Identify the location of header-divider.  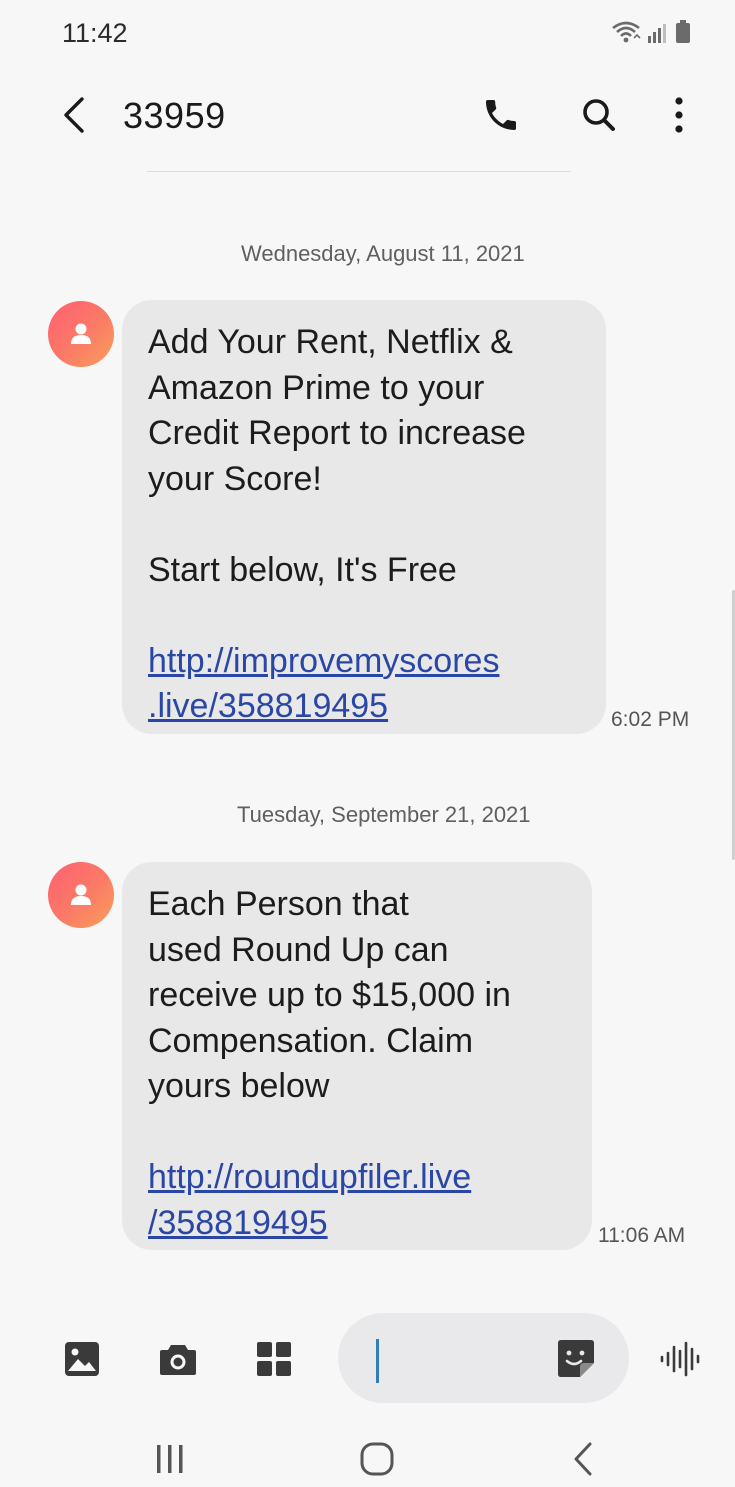
(359, 171).